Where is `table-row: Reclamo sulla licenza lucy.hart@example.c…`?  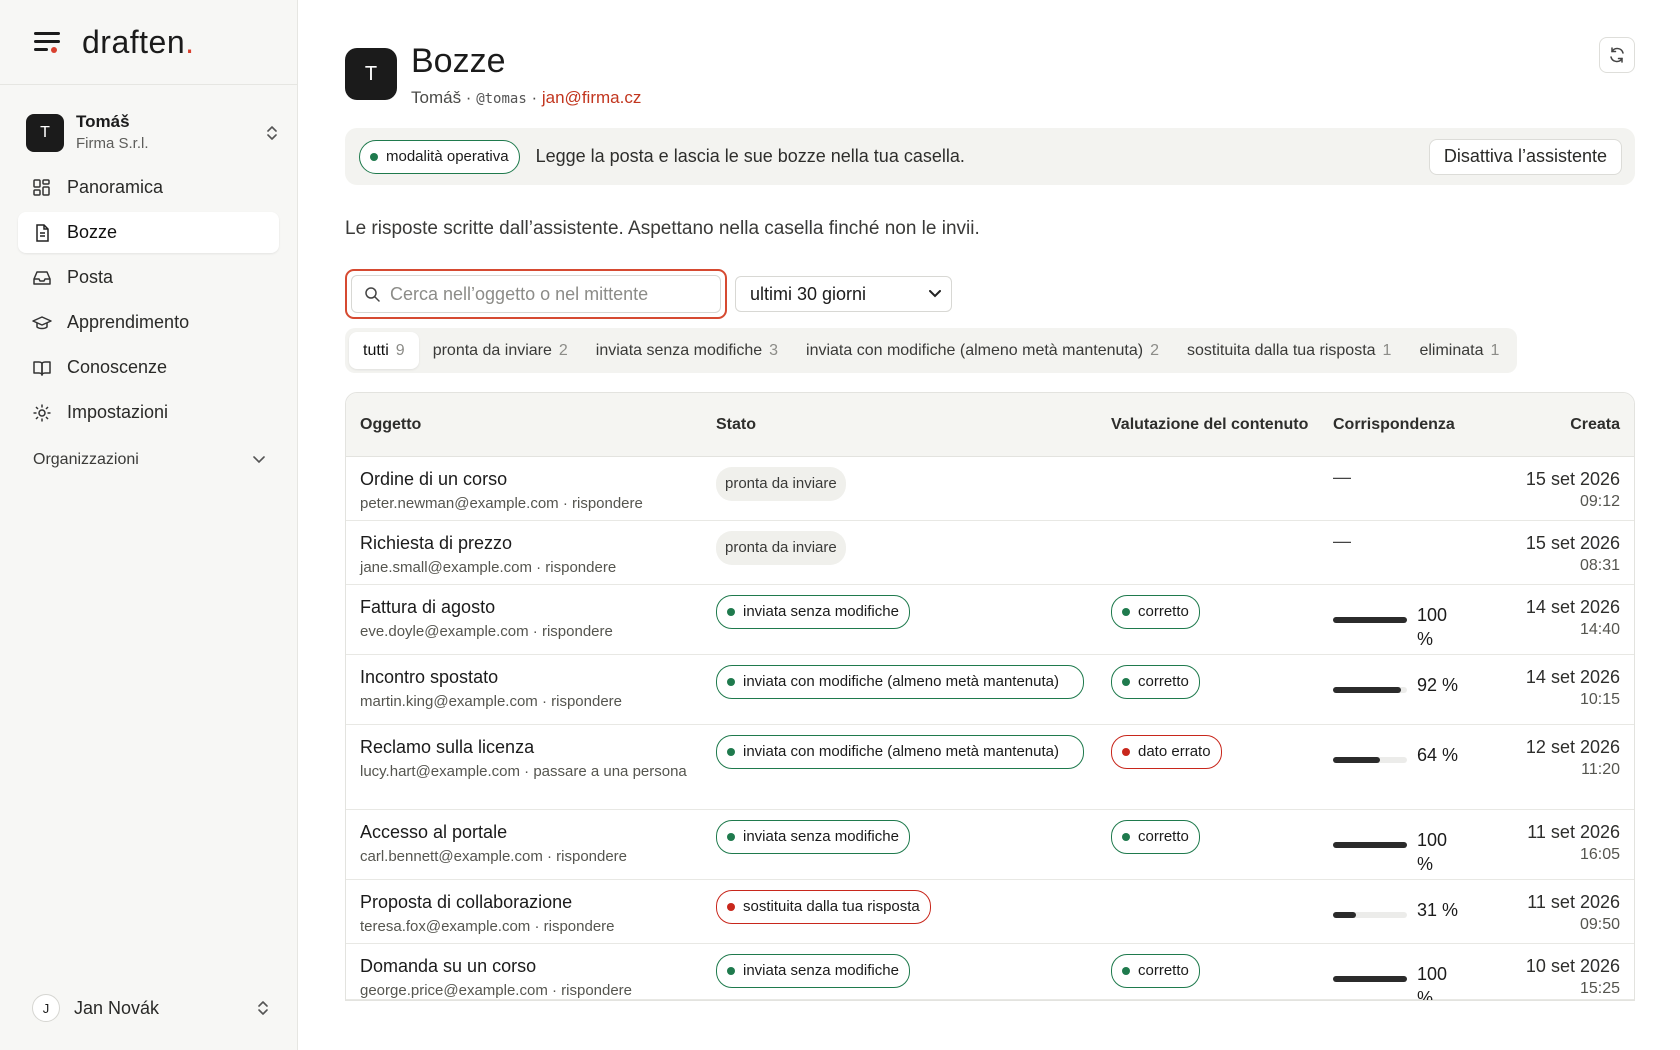
table-row: Reclamo sulla licenza lucy.hart@example.c… is located at coordinates (990, 767).